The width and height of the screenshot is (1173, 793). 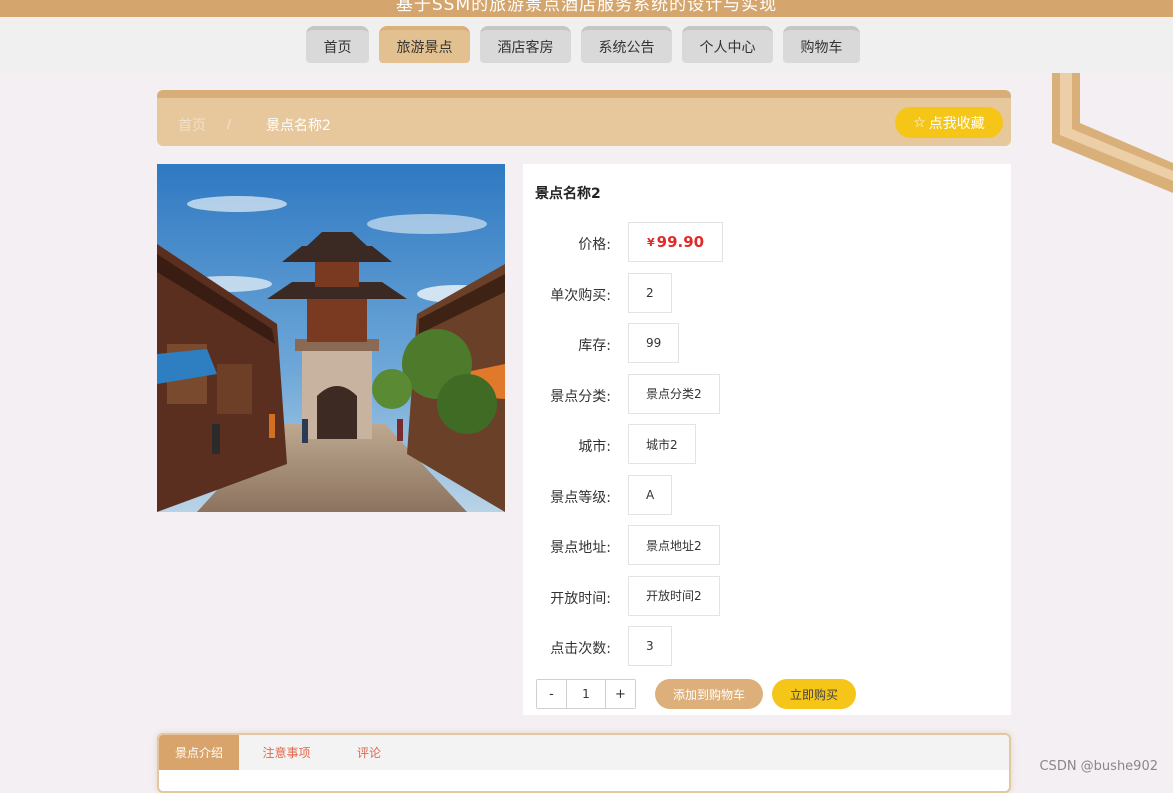 I want to click on field-value-stock: 99, so click(x=654, y=343).